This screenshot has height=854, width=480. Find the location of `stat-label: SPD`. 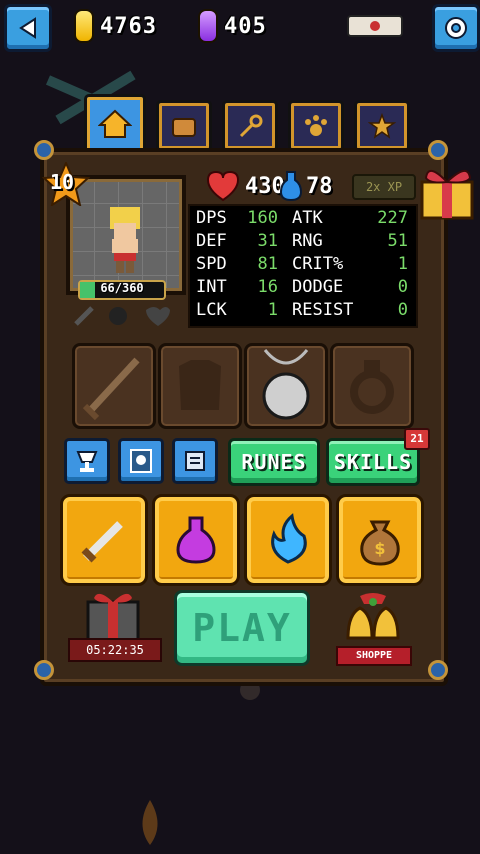

stat-label: SPD is located at coordinates (211, 264).